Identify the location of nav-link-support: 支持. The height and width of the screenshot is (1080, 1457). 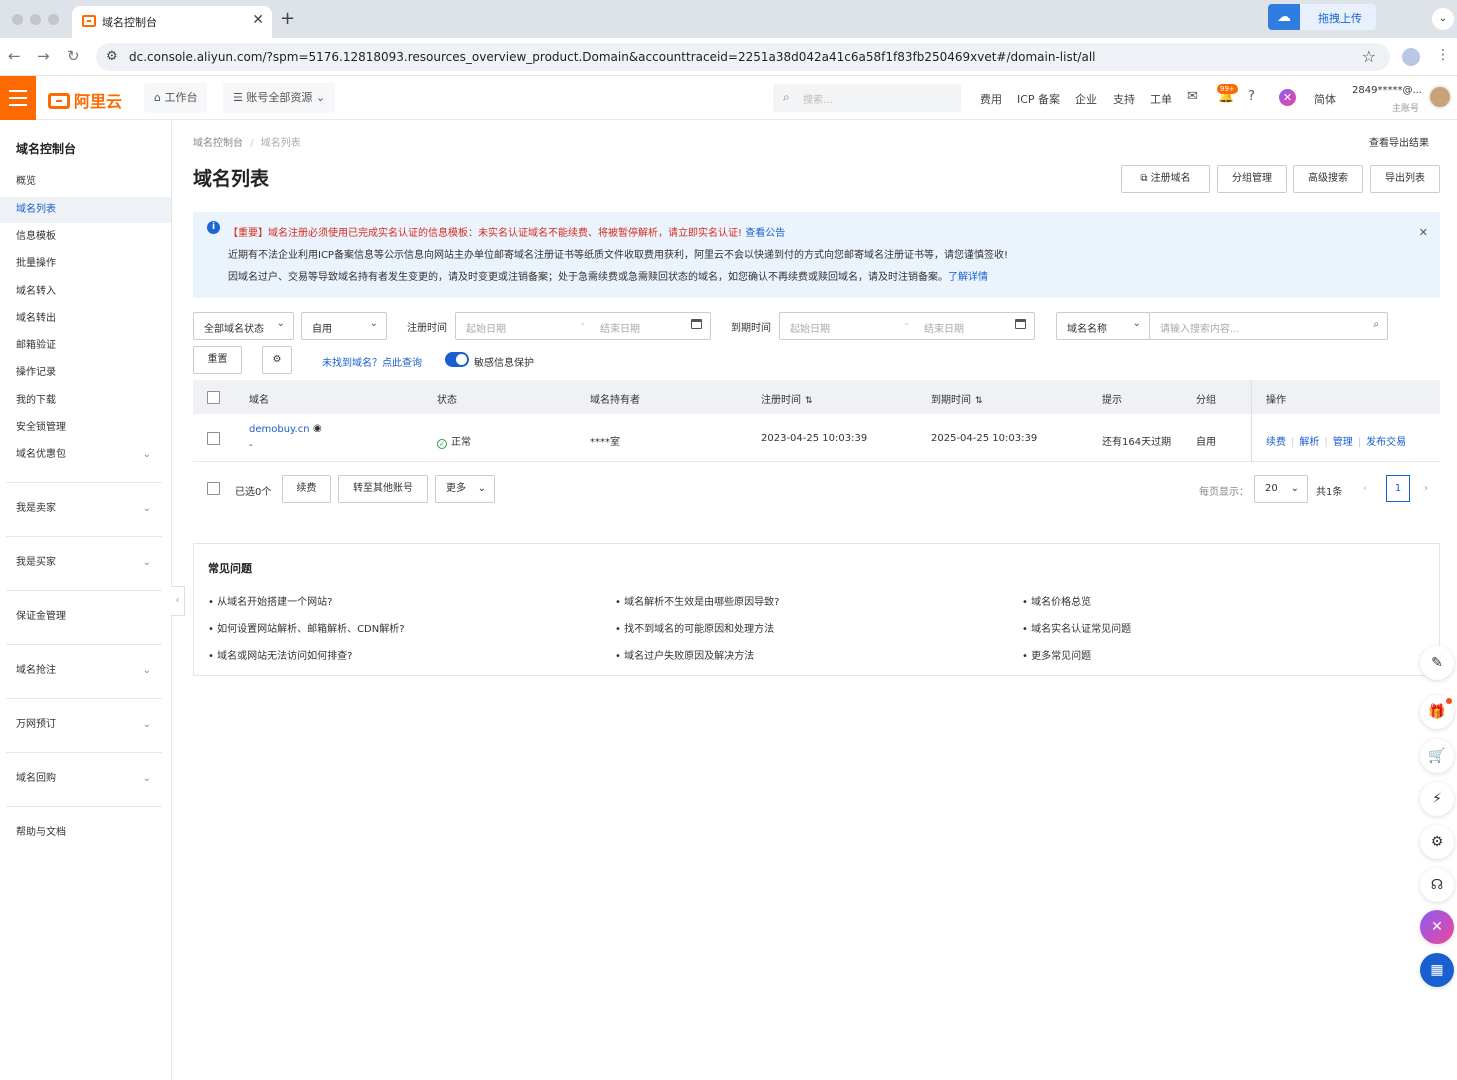
(1124, 99).